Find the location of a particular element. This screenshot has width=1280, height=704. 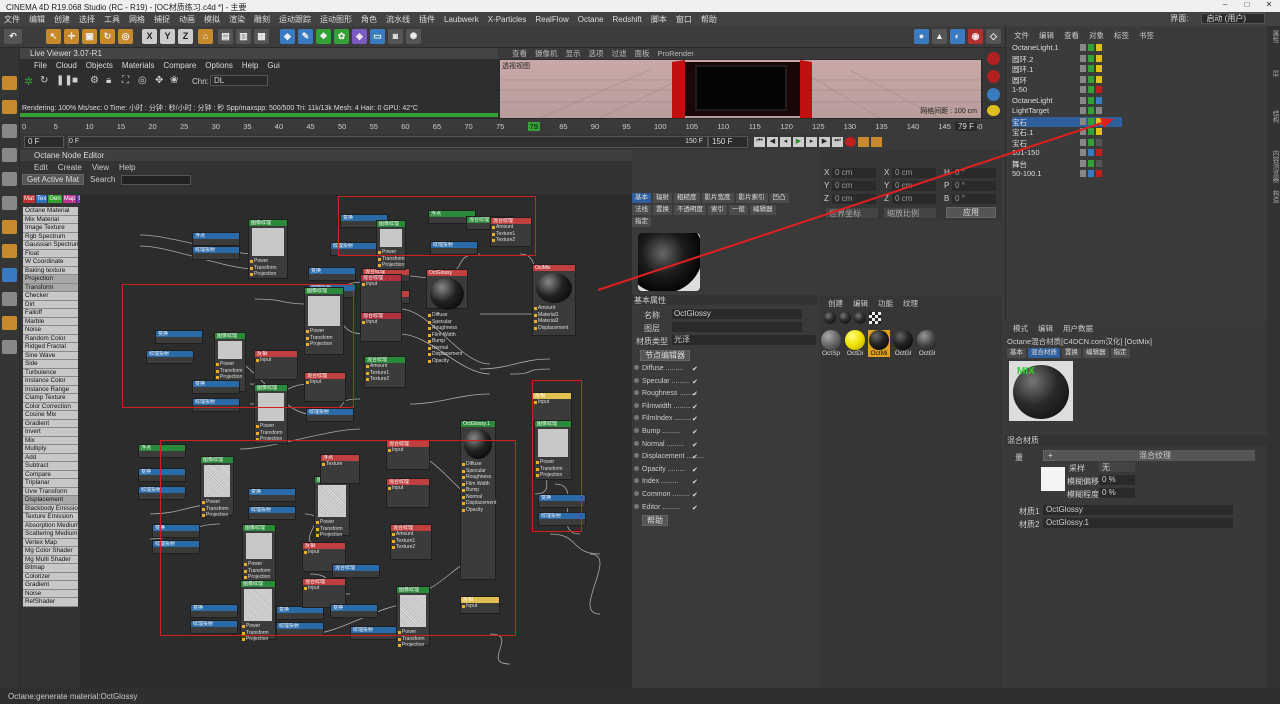

prev-key-icon: ◀ is located at coordinates (772, 142).